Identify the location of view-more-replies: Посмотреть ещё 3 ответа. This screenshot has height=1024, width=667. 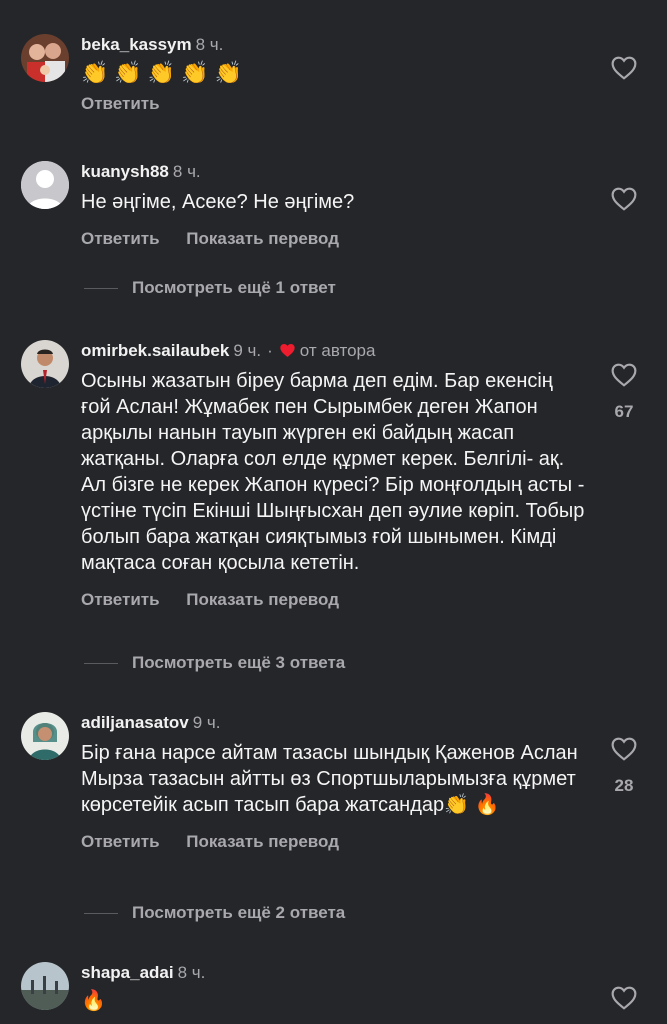
(214, 663).